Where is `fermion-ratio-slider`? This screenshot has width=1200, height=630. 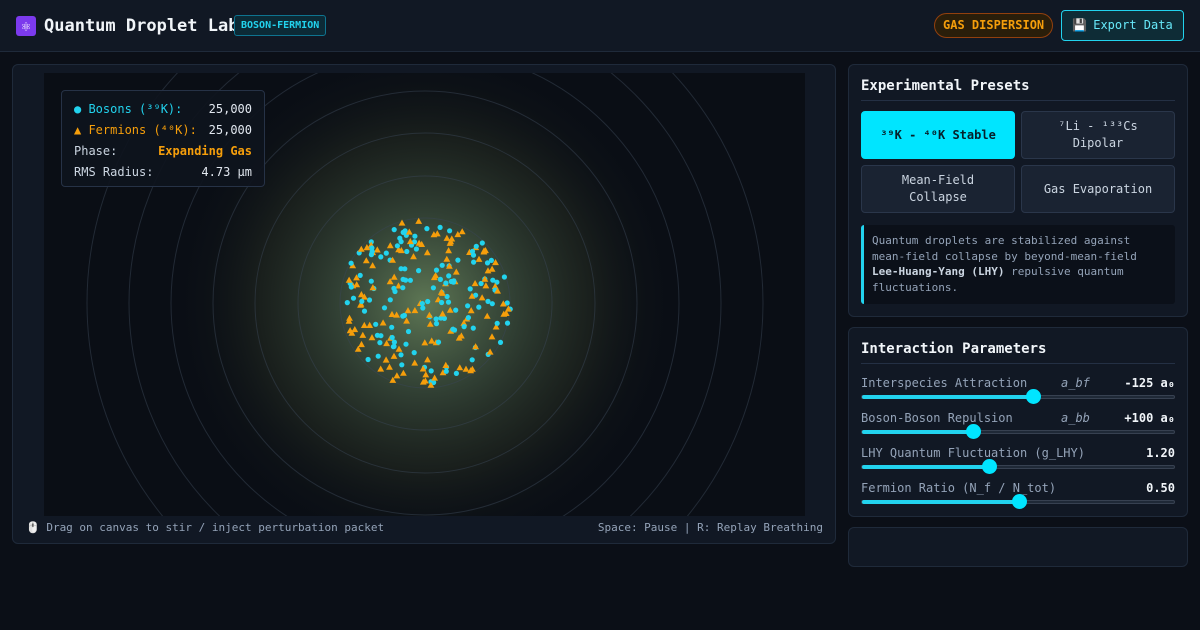 fermion-ratio-slider is located at coordinates (1018, 501).